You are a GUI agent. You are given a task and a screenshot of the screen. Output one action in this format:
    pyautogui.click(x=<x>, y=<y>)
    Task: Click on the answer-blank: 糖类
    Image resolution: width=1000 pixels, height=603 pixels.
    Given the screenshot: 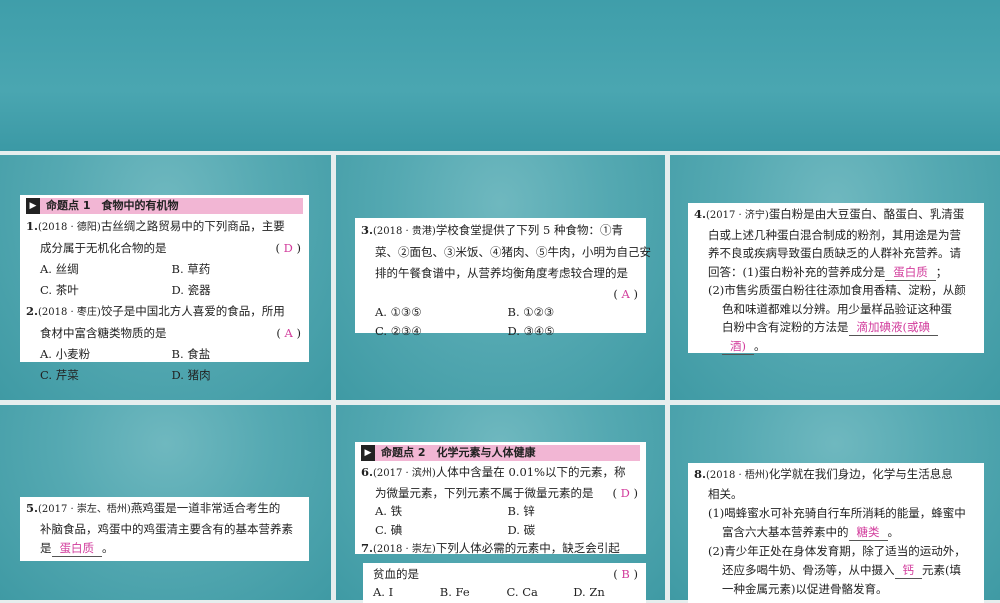 What is the action you would take?
    pyautogui.click(x=868, y=532)
    